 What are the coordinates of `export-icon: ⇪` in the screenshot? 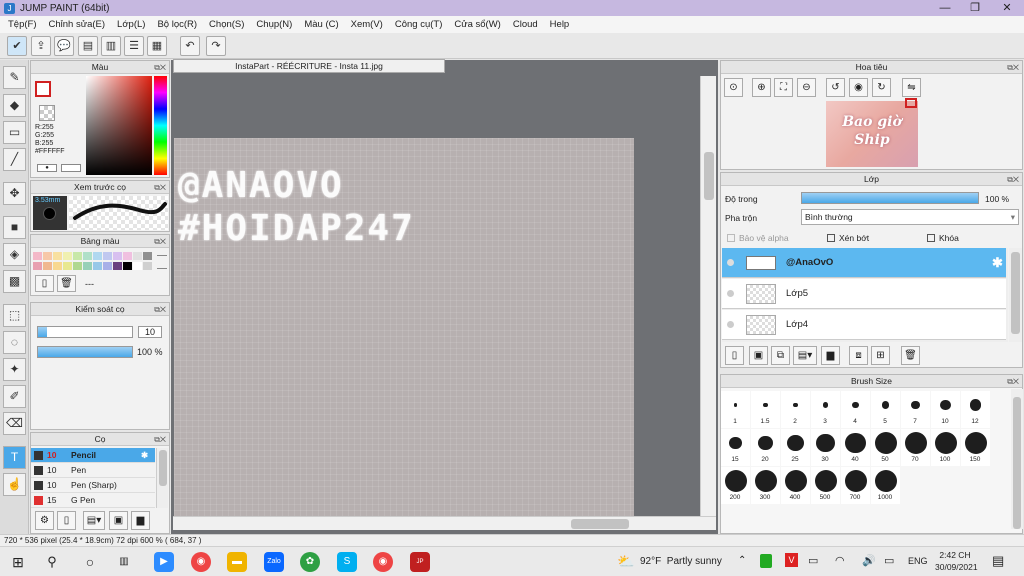 It's located at (41, 46).